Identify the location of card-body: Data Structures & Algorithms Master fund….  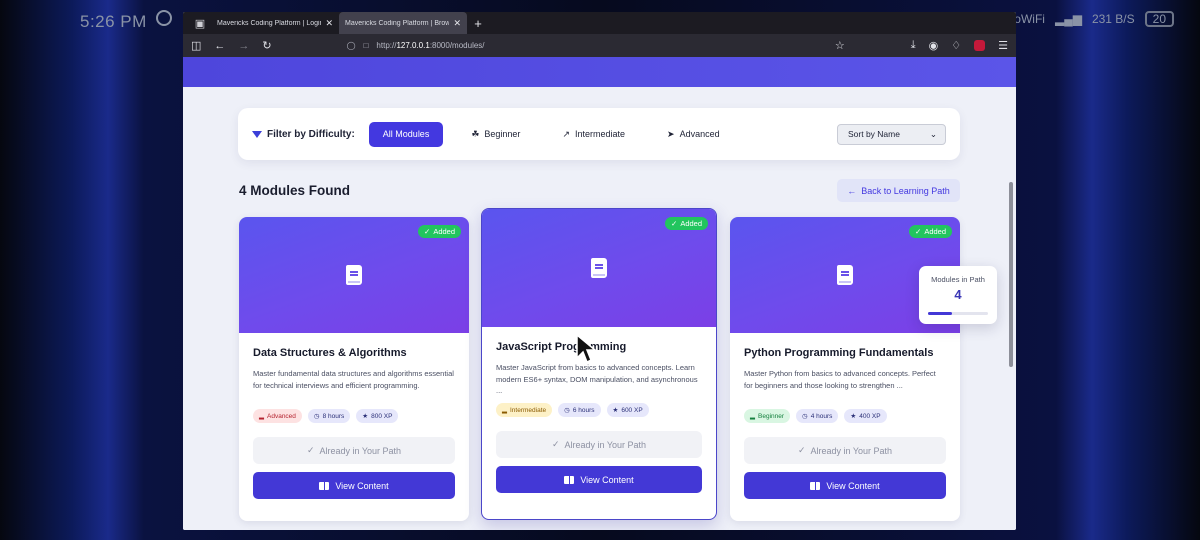
(354, 416).